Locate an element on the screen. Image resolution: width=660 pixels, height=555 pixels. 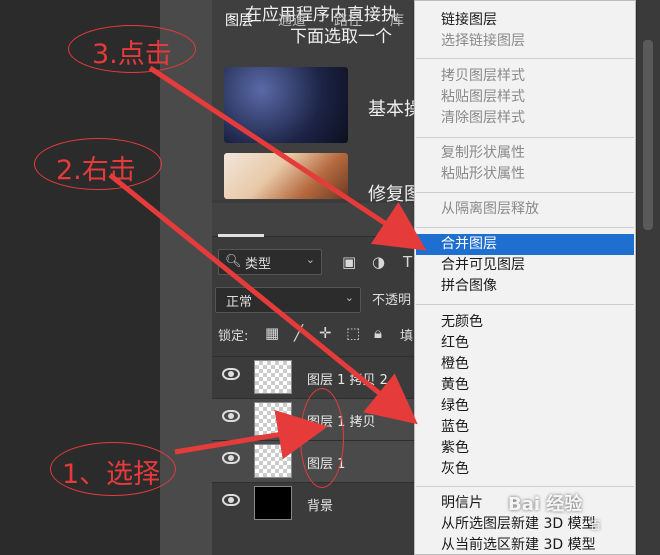
arrow-step1 is located at coordinates (251, 434).